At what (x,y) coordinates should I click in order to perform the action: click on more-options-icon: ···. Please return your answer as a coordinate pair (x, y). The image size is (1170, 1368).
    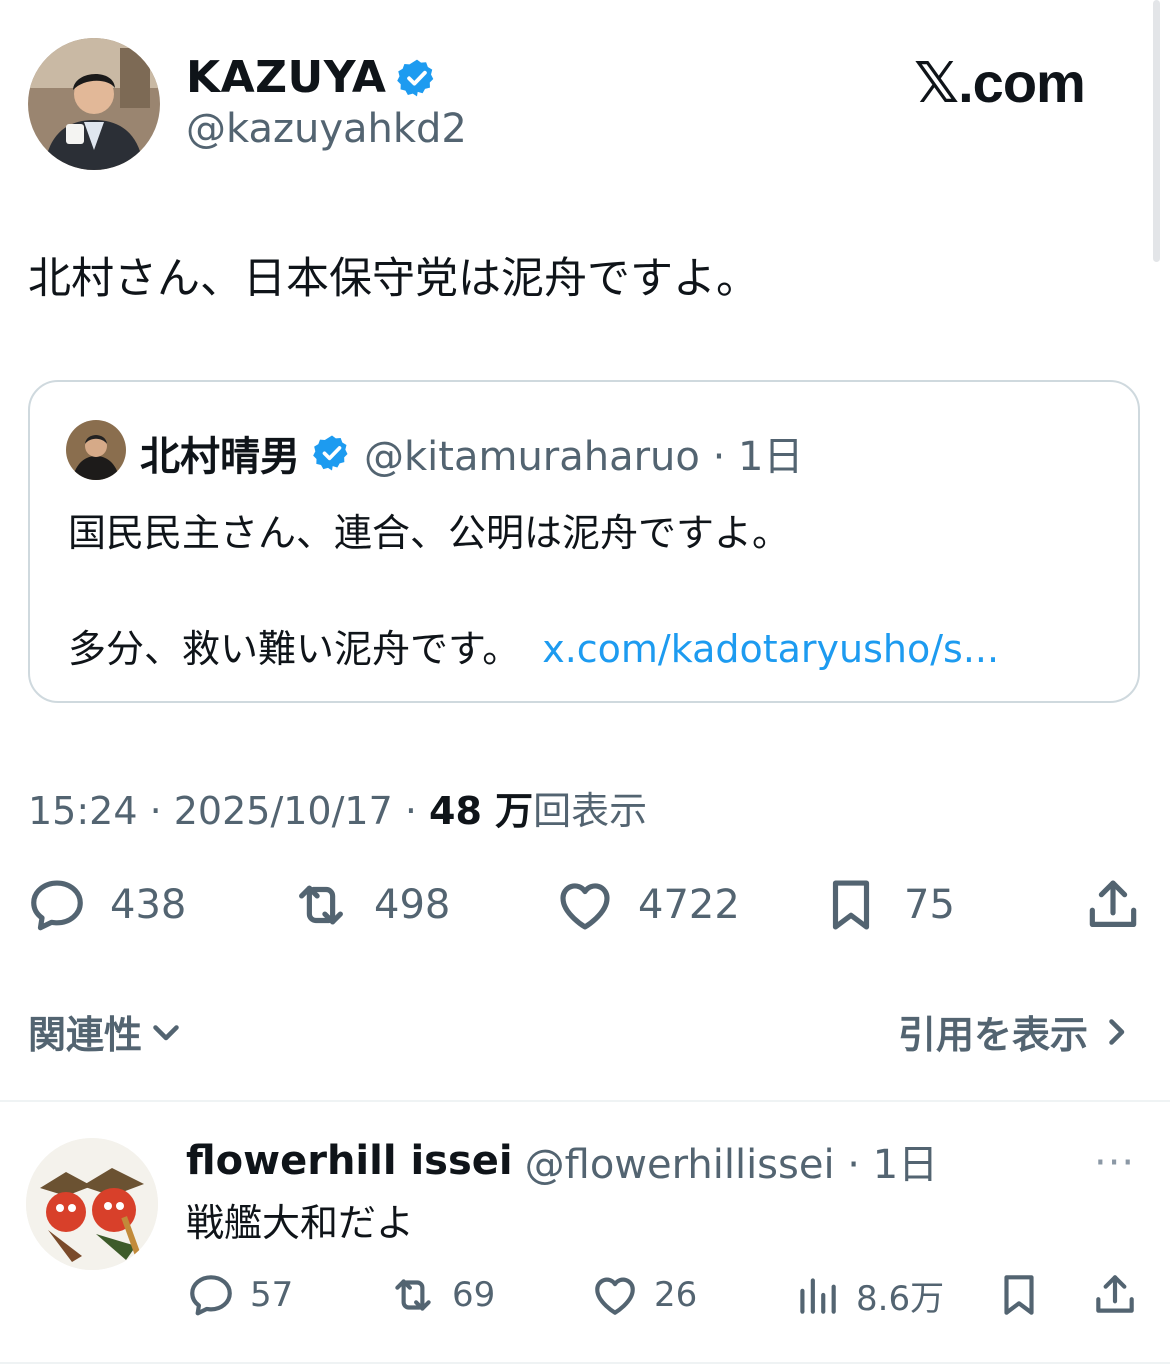
    Looking at the image, I should click on (1114, 1163).